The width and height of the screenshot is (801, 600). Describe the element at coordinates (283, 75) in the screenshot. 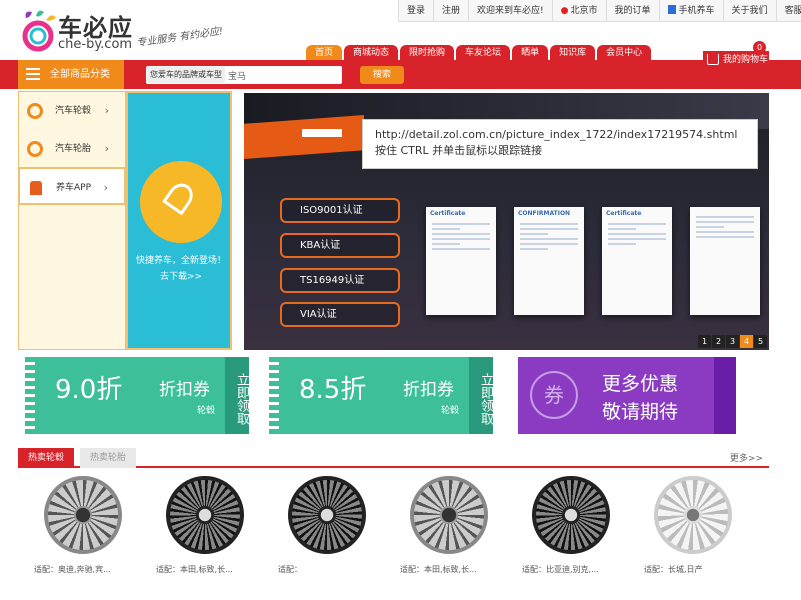

I see `search-input` at that location.